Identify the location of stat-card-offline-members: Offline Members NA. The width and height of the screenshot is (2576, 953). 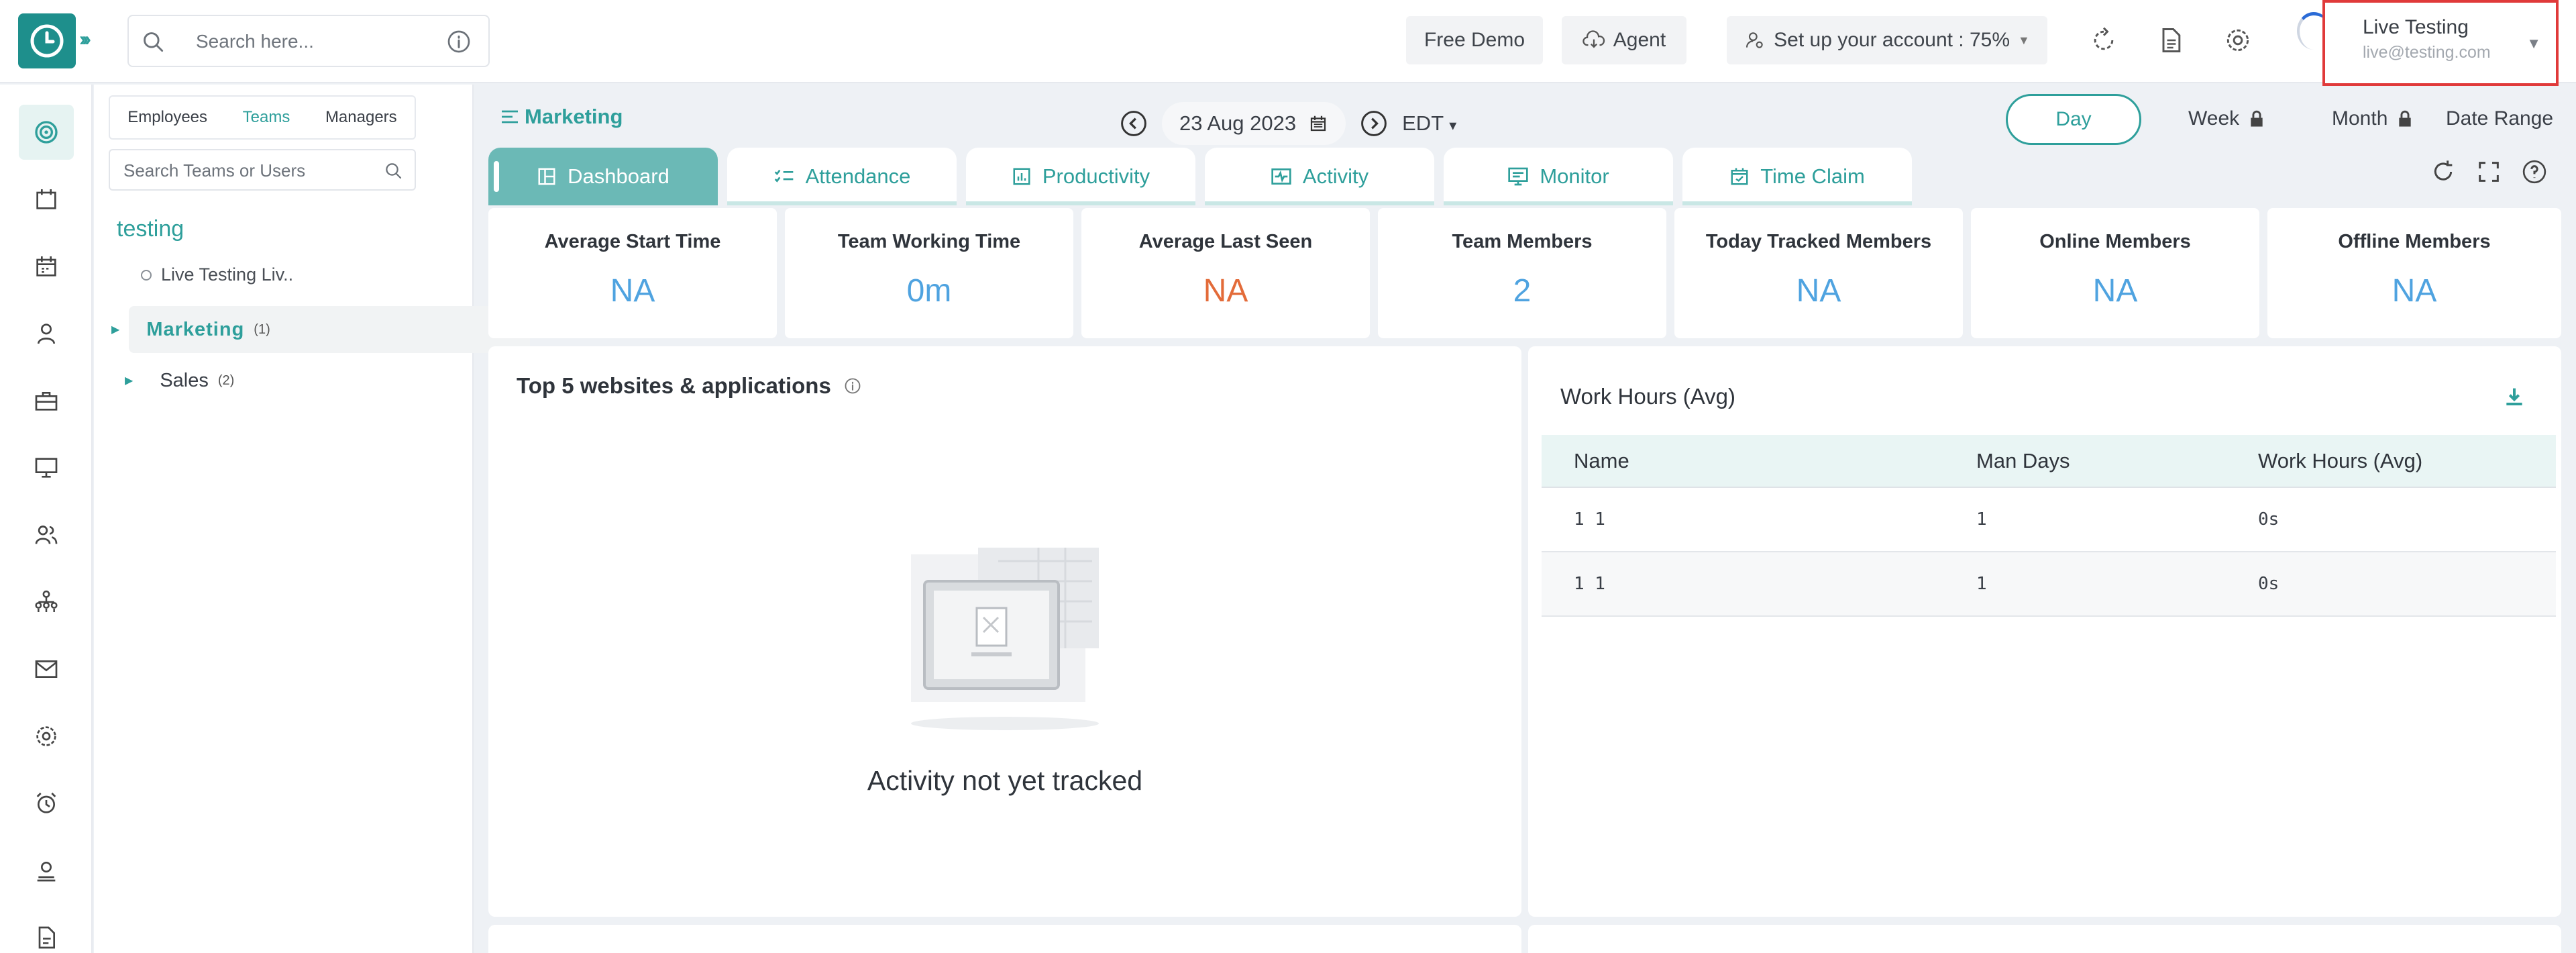
(2414, 273).